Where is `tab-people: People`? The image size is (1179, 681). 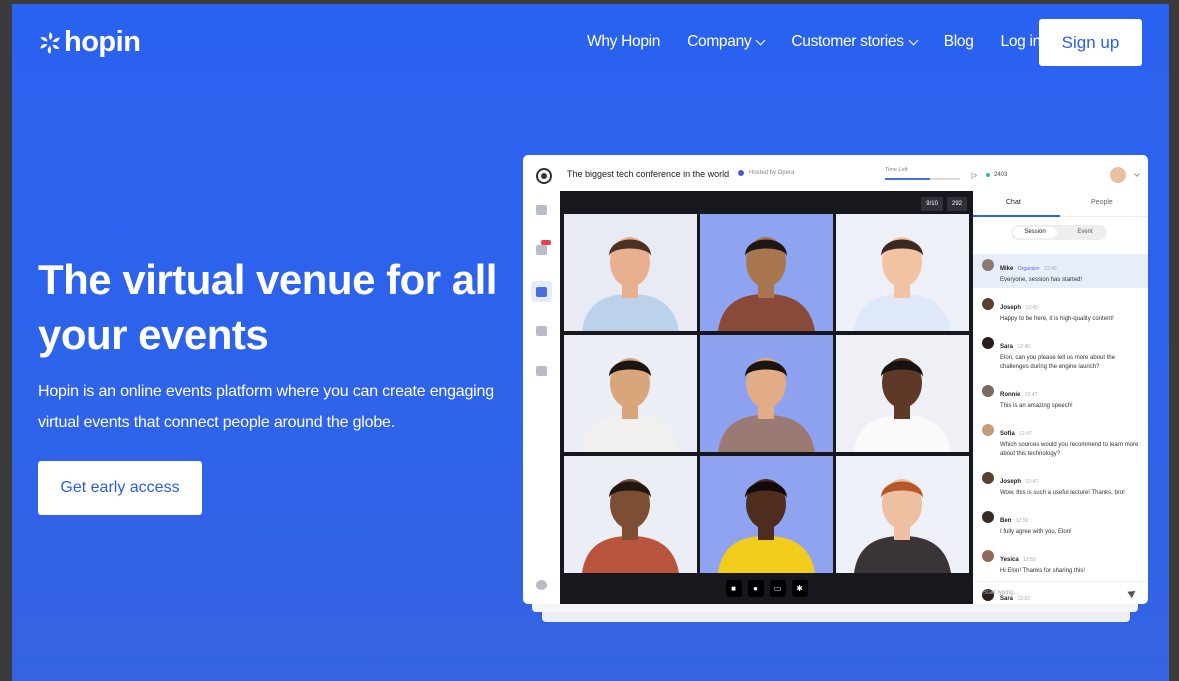 tab-people: People is located at coordinates (1102, 202).